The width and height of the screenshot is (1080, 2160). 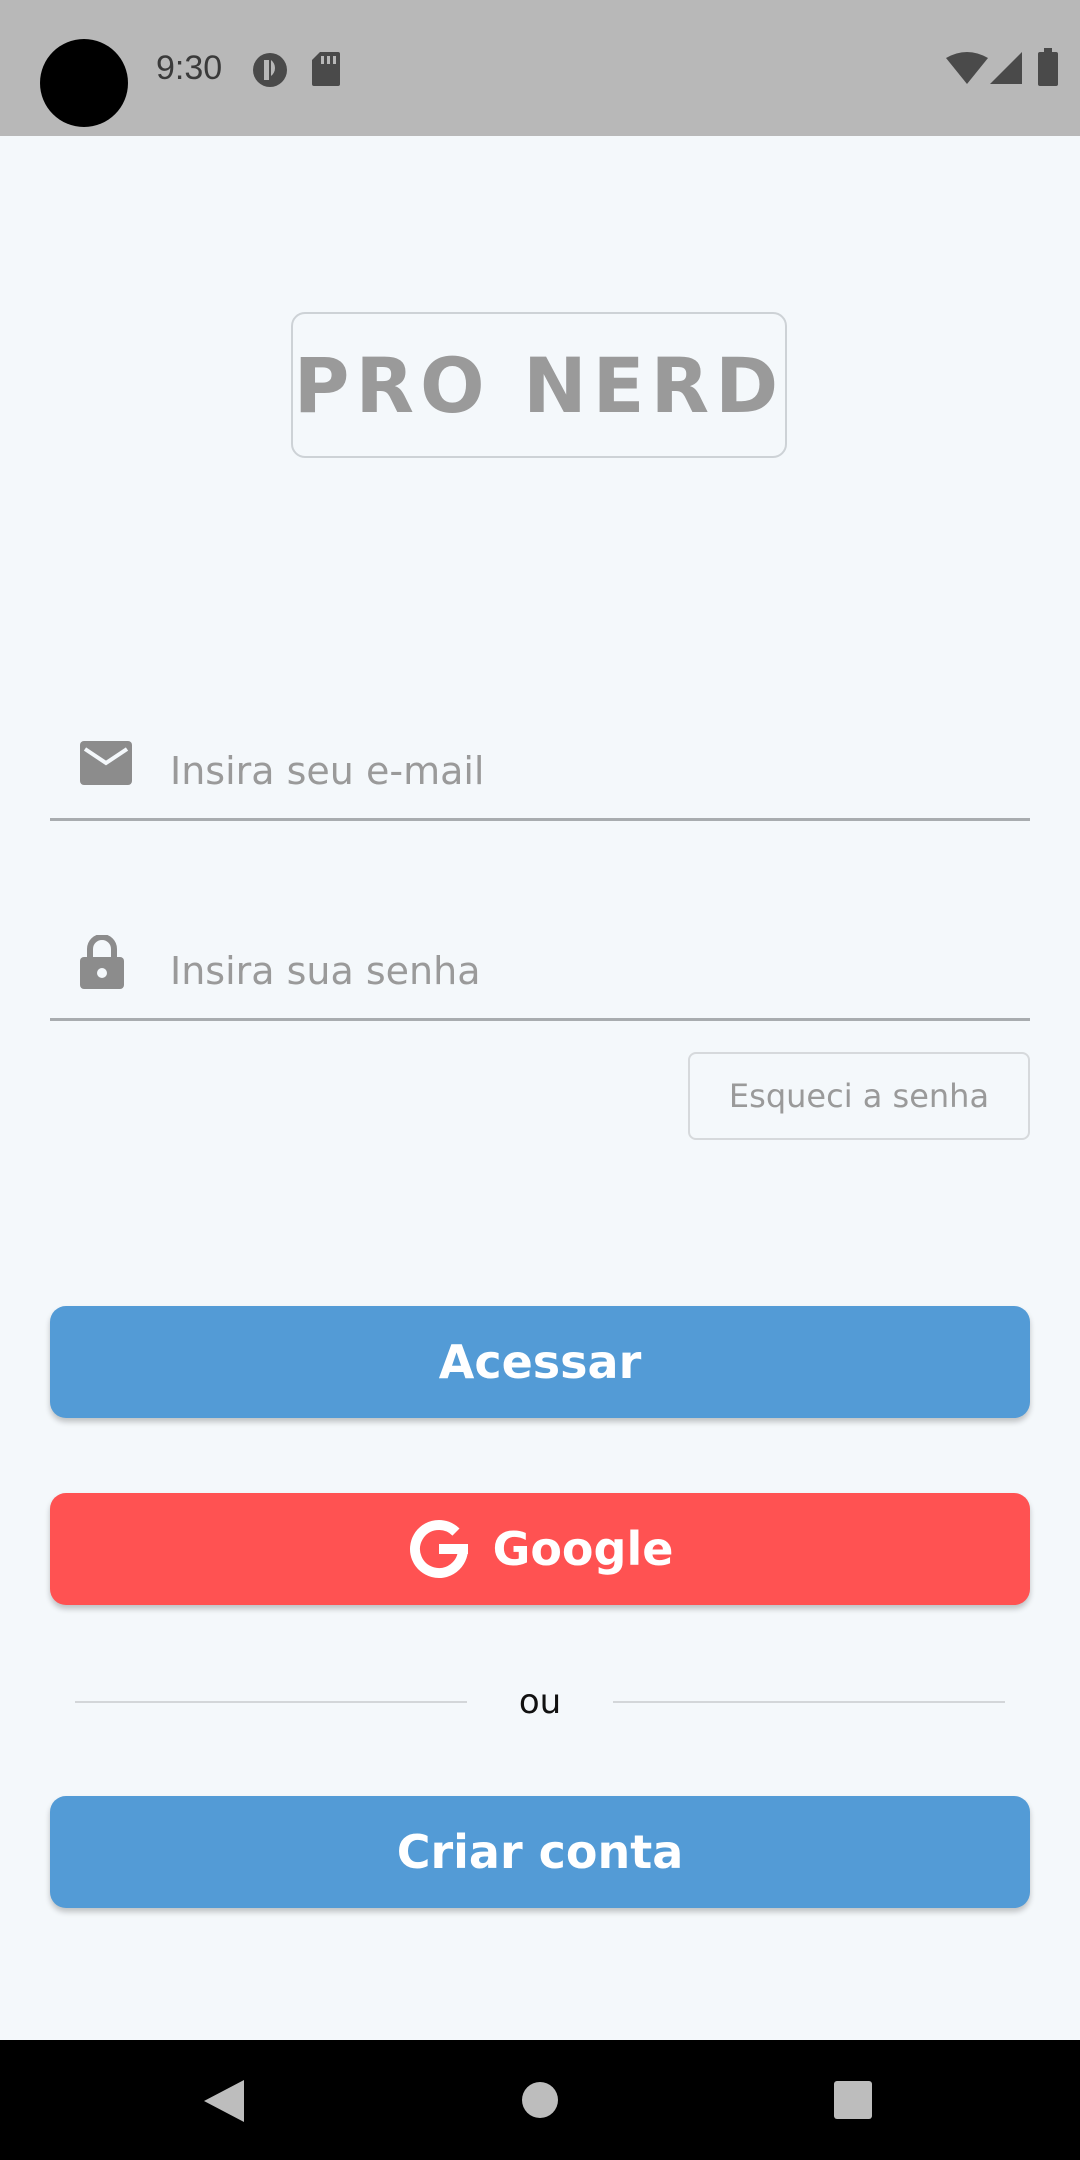 I want to click on app-logo: PRO NERD, so click(x=539, y=385).